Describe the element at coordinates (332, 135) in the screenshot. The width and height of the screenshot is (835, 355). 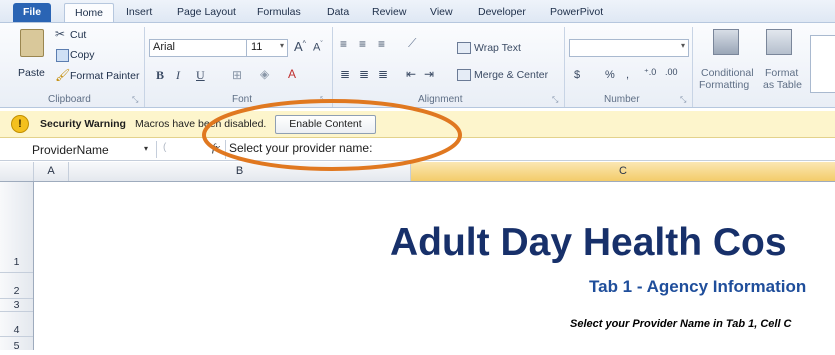
I see `annotation-ellipse` at that location.